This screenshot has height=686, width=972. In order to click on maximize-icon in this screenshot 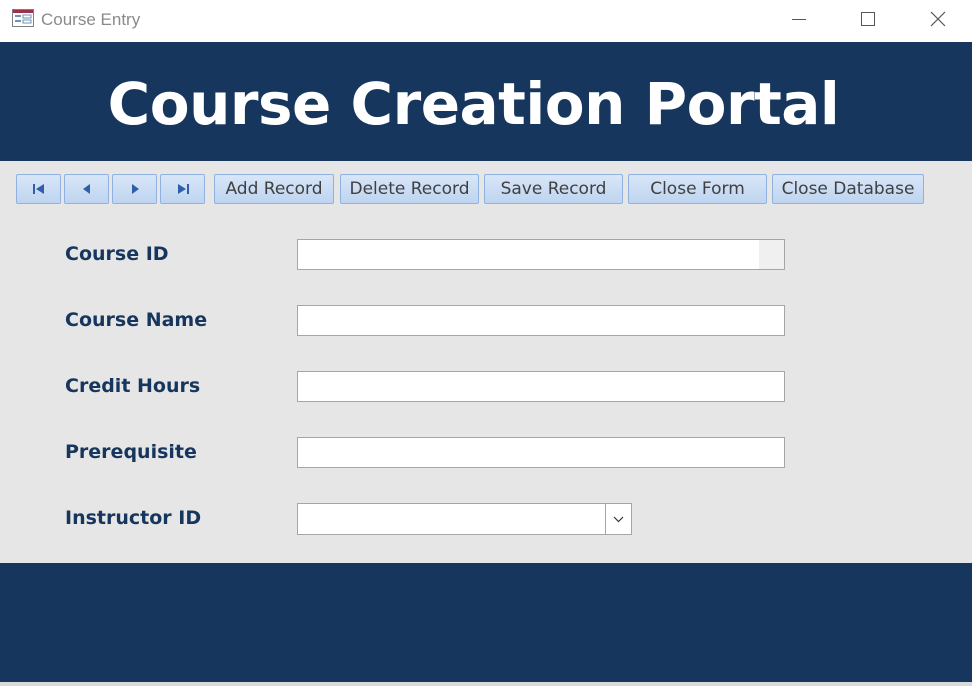, I will do `click(868, 19)`.